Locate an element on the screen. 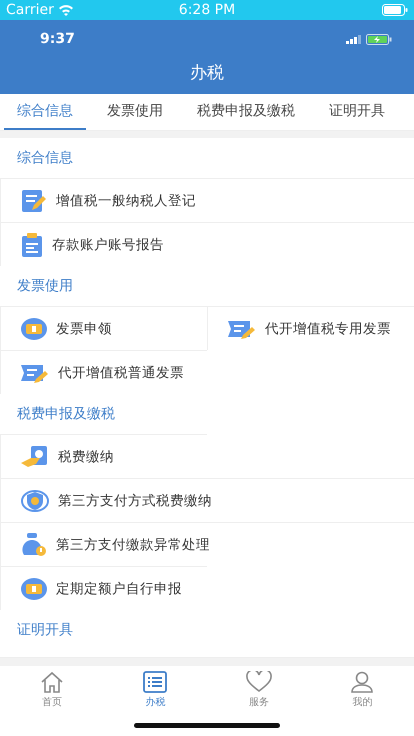 This screenshot has width=414, height=736. service-item: 存款账户账号报告 is located at coordinates (207, 244).